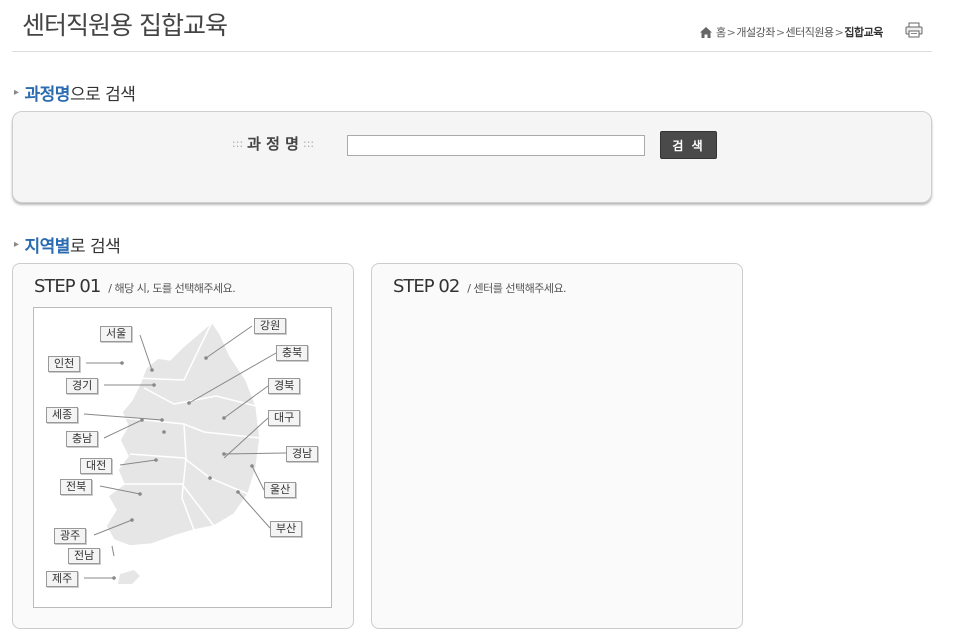  What do you see at coordinates (76, 487) in the screenshot?
I see `region-jeonbuk: 전북` at bounding box center [76, 487].